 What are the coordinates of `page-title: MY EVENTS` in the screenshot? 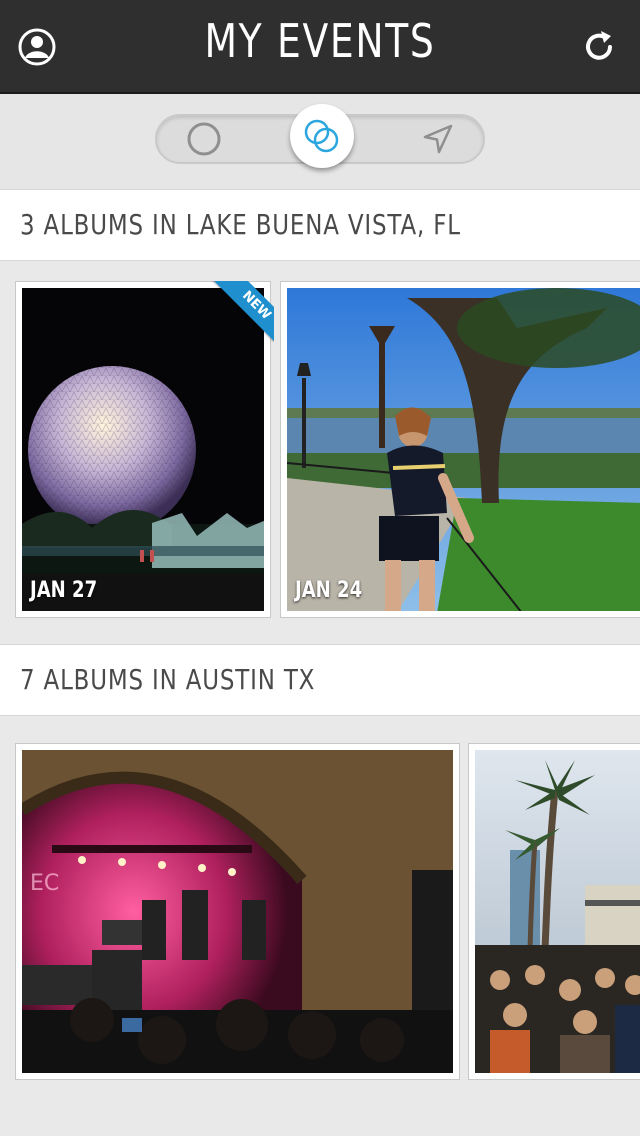 It's located at (320, 41).